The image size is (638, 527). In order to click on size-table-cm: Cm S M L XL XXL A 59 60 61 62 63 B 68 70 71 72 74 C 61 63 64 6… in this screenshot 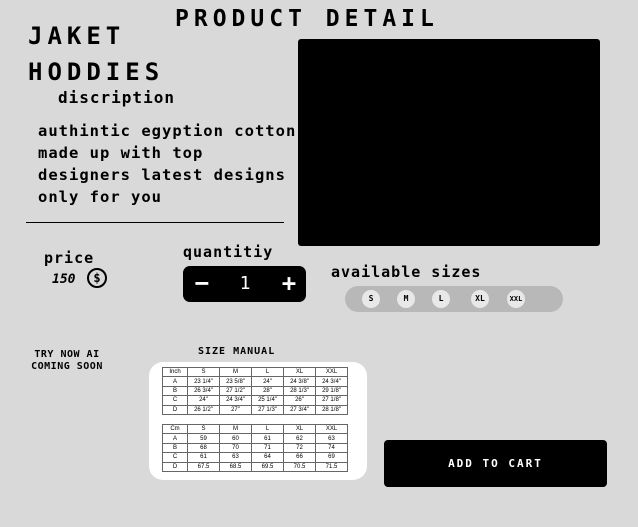, I will do `click(255, 447)`.